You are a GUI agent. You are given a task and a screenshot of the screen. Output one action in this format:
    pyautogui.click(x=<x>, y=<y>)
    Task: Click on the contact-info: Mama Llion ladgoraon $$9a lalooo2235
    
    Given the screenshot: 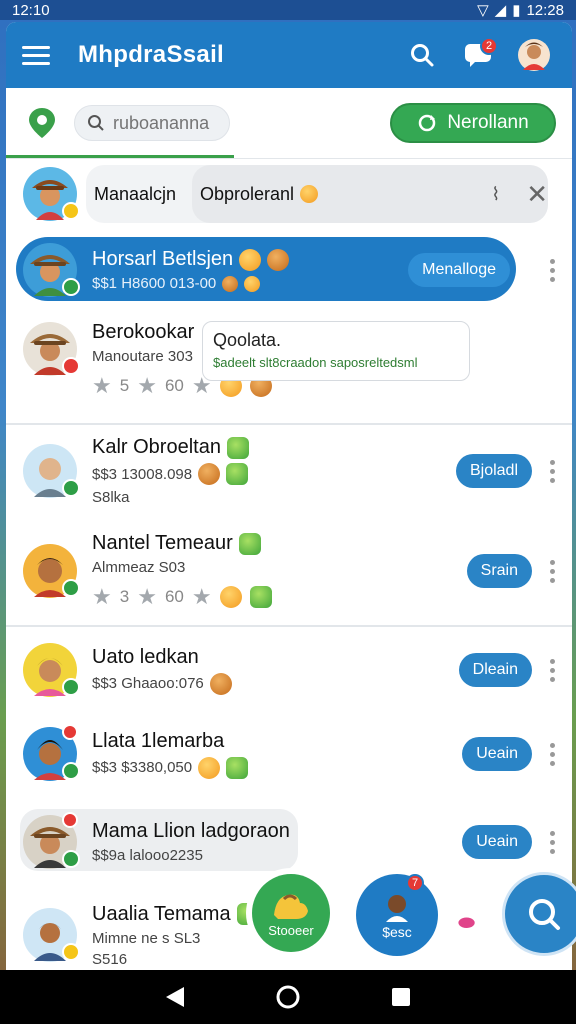 What is the action you would take?
    pyautogui.click(x=277, y=842)
    